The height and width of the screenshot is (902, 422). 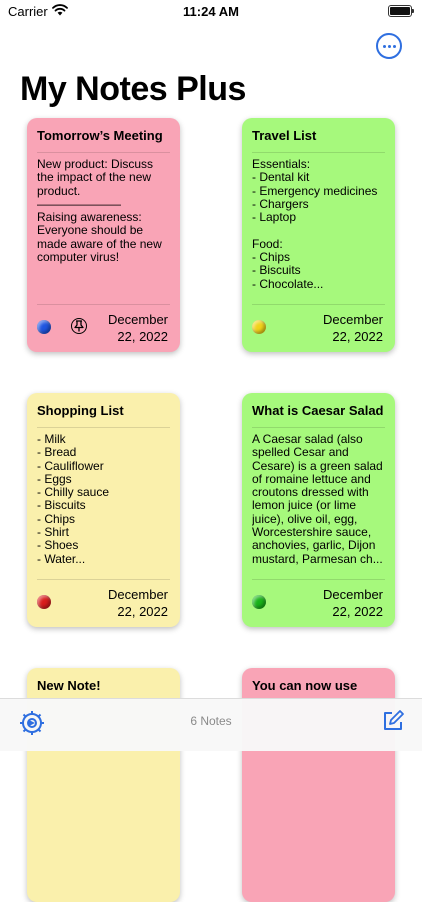 What do you see at coordinates (79, 326) in the screenshot?
I see `pin-icon` at bounding box center [79, 326].